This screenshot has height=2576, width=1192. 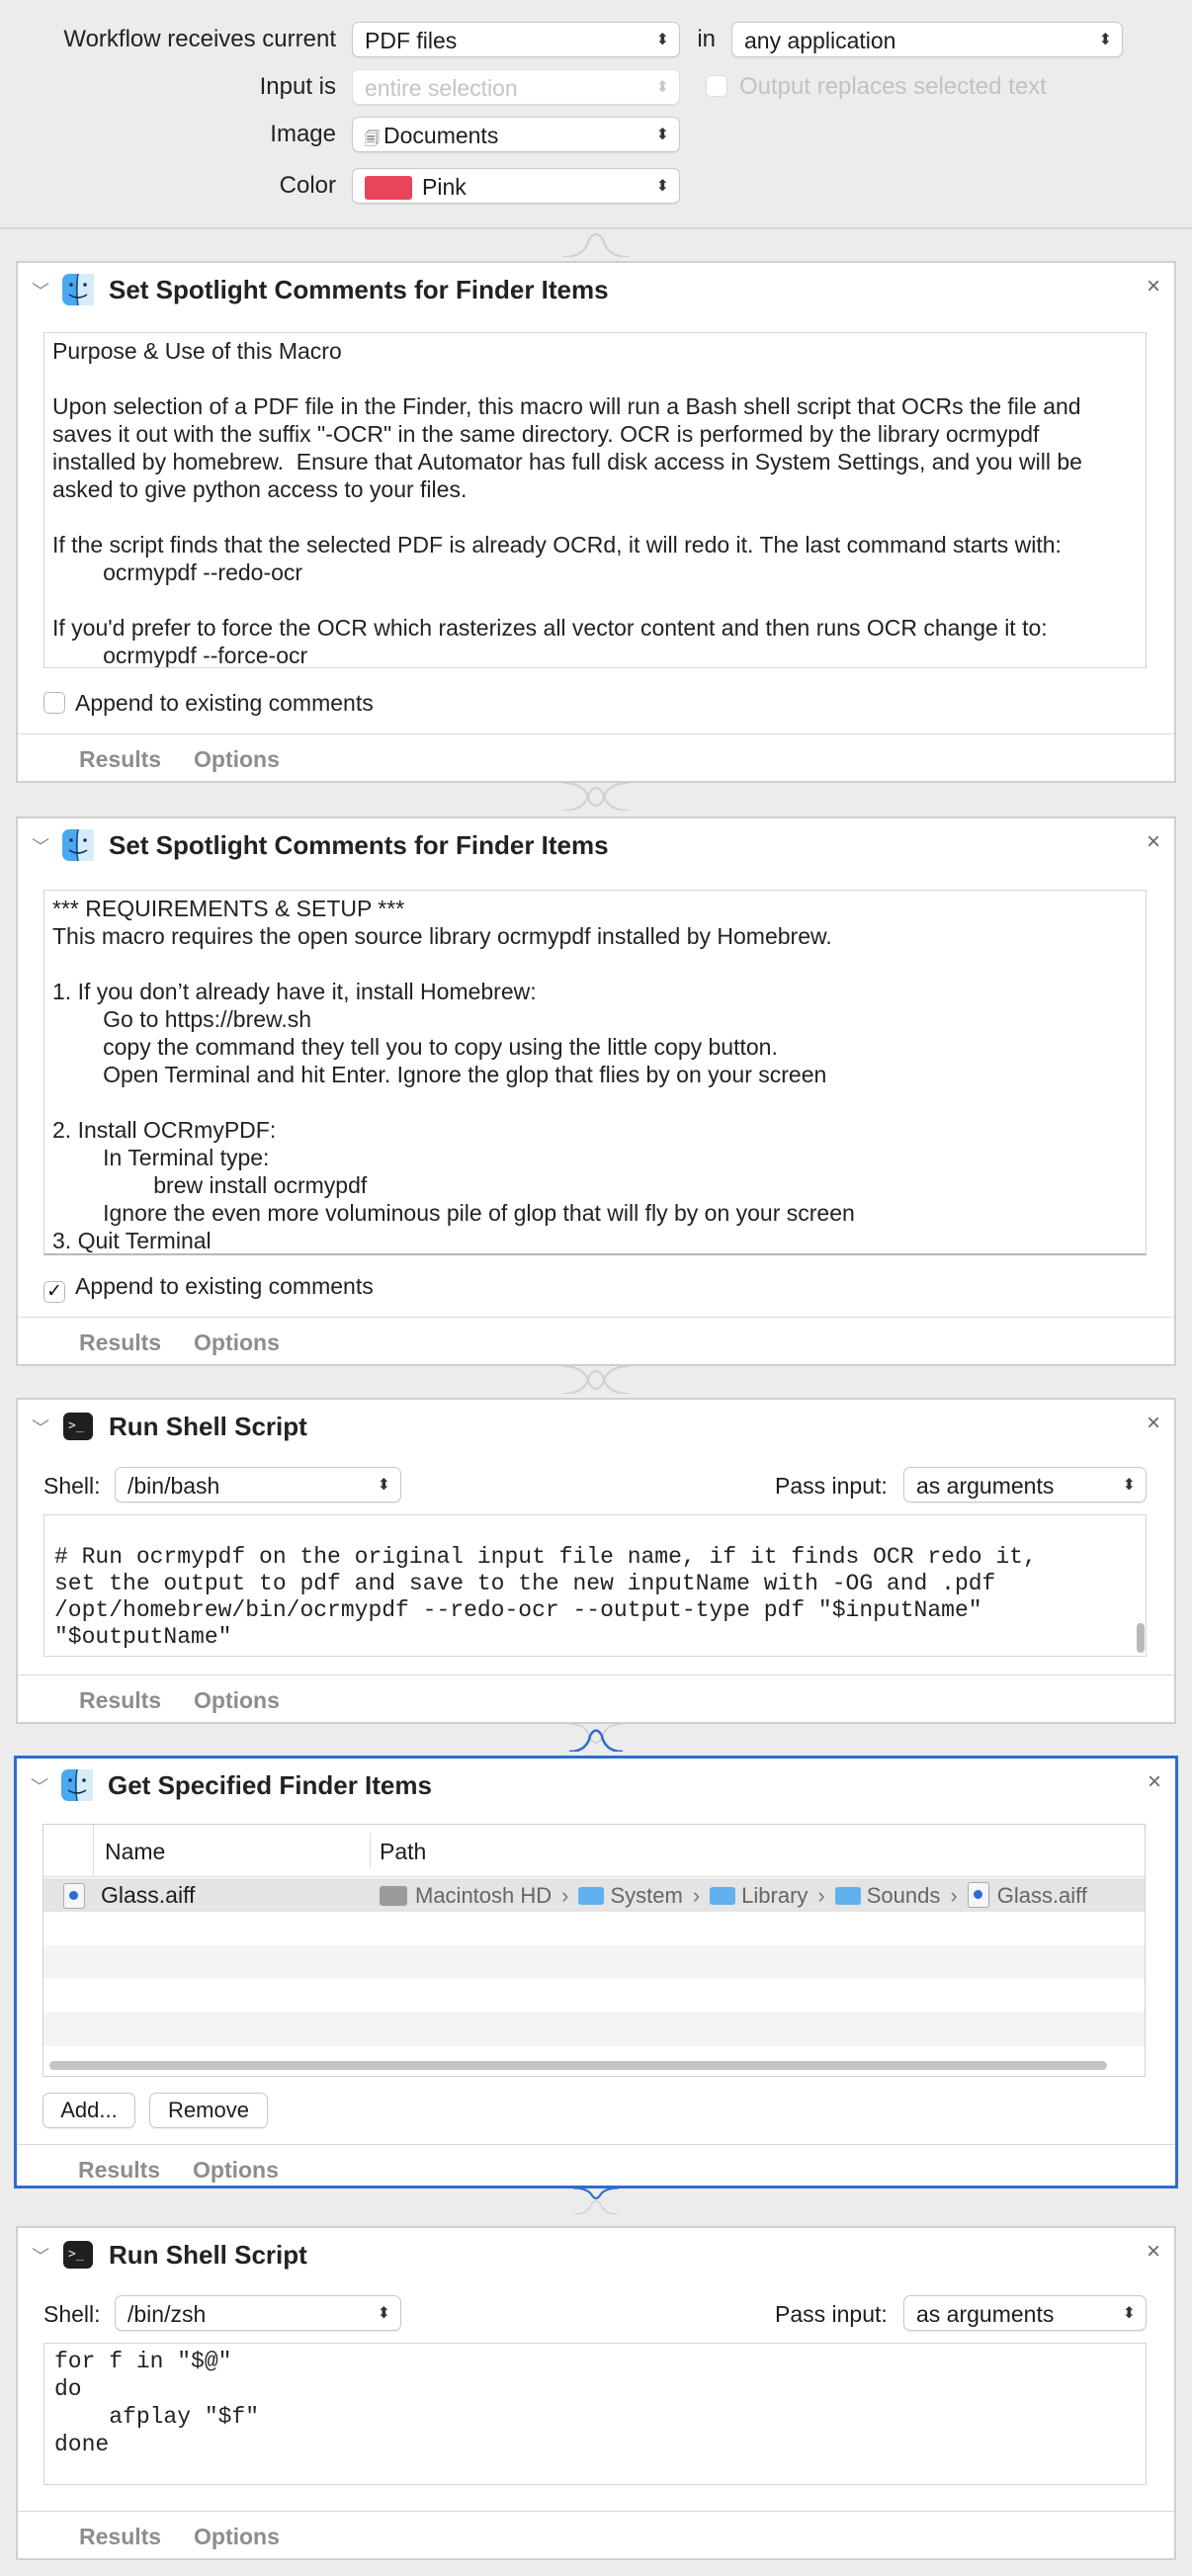 What do you see at coordinates (72, 1486) in the screenshot?
I see `shell-label: Shell:` at bounding box center [72, 1486].